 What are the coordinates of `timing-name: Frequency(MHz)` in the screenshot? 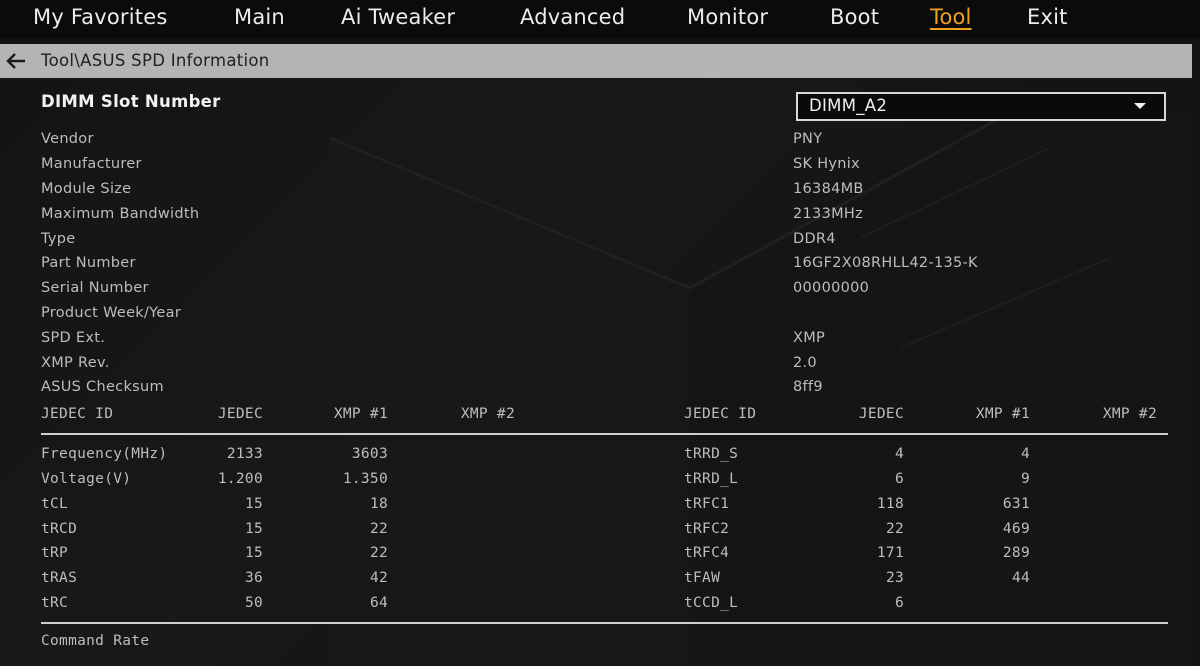 It's located at (104, 454).